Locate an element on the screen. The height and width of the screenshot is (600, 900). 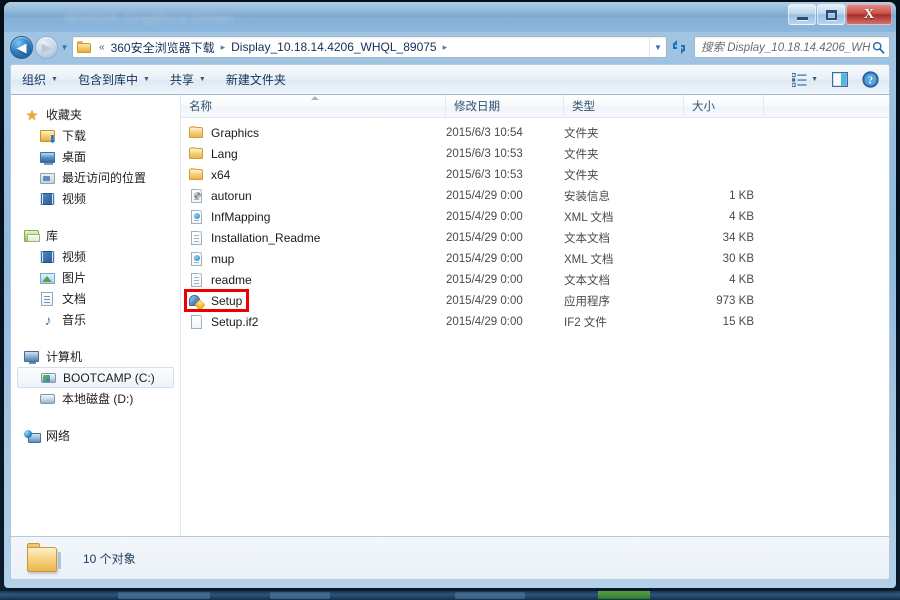
address-dropdown-button: ▼ is located at coordinates (657, 47).